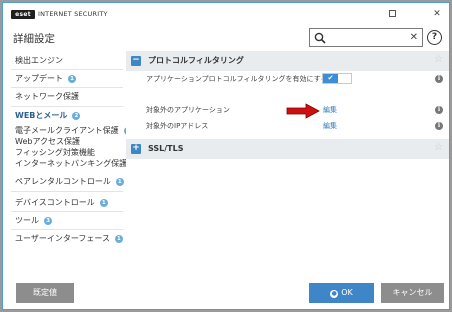  I want to click on sidebar-item-label: Webアクセス保護, so click(48, 141).